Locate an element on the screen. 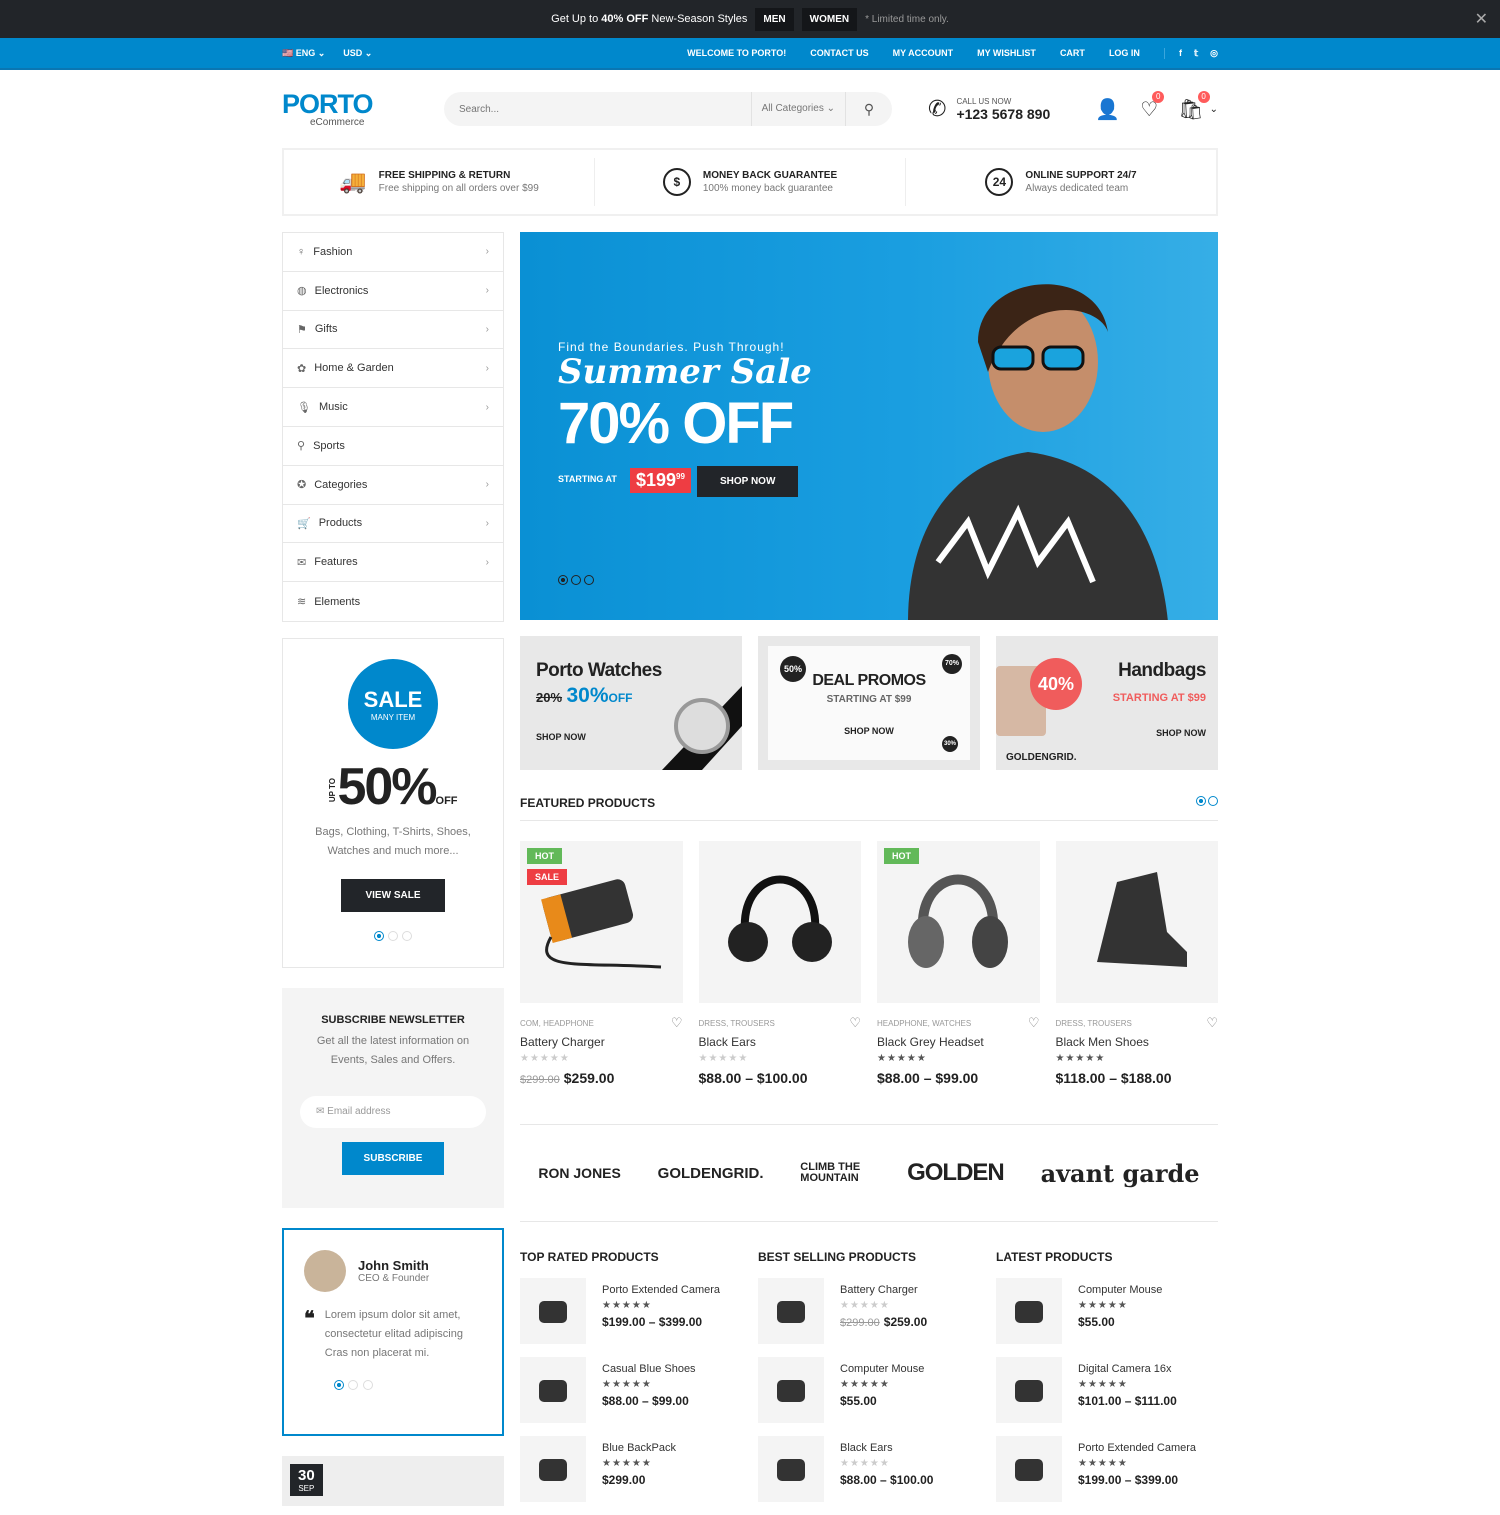  nav-link: WELCOME TO PORTO! is located at coordinates (736, 53).